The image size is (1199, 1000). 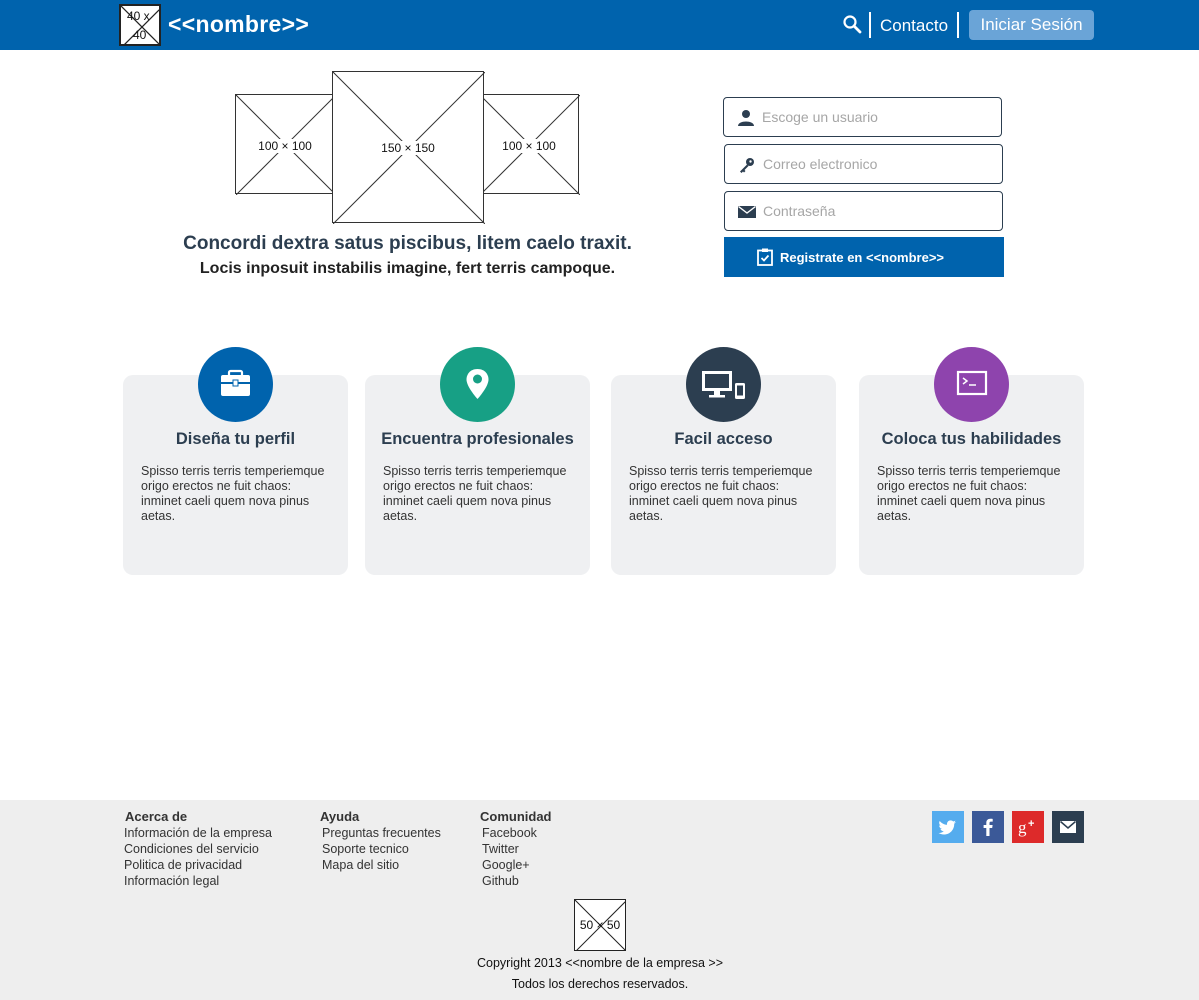 I want to click on footer-link: Información legal, so click(x=171, y=881).